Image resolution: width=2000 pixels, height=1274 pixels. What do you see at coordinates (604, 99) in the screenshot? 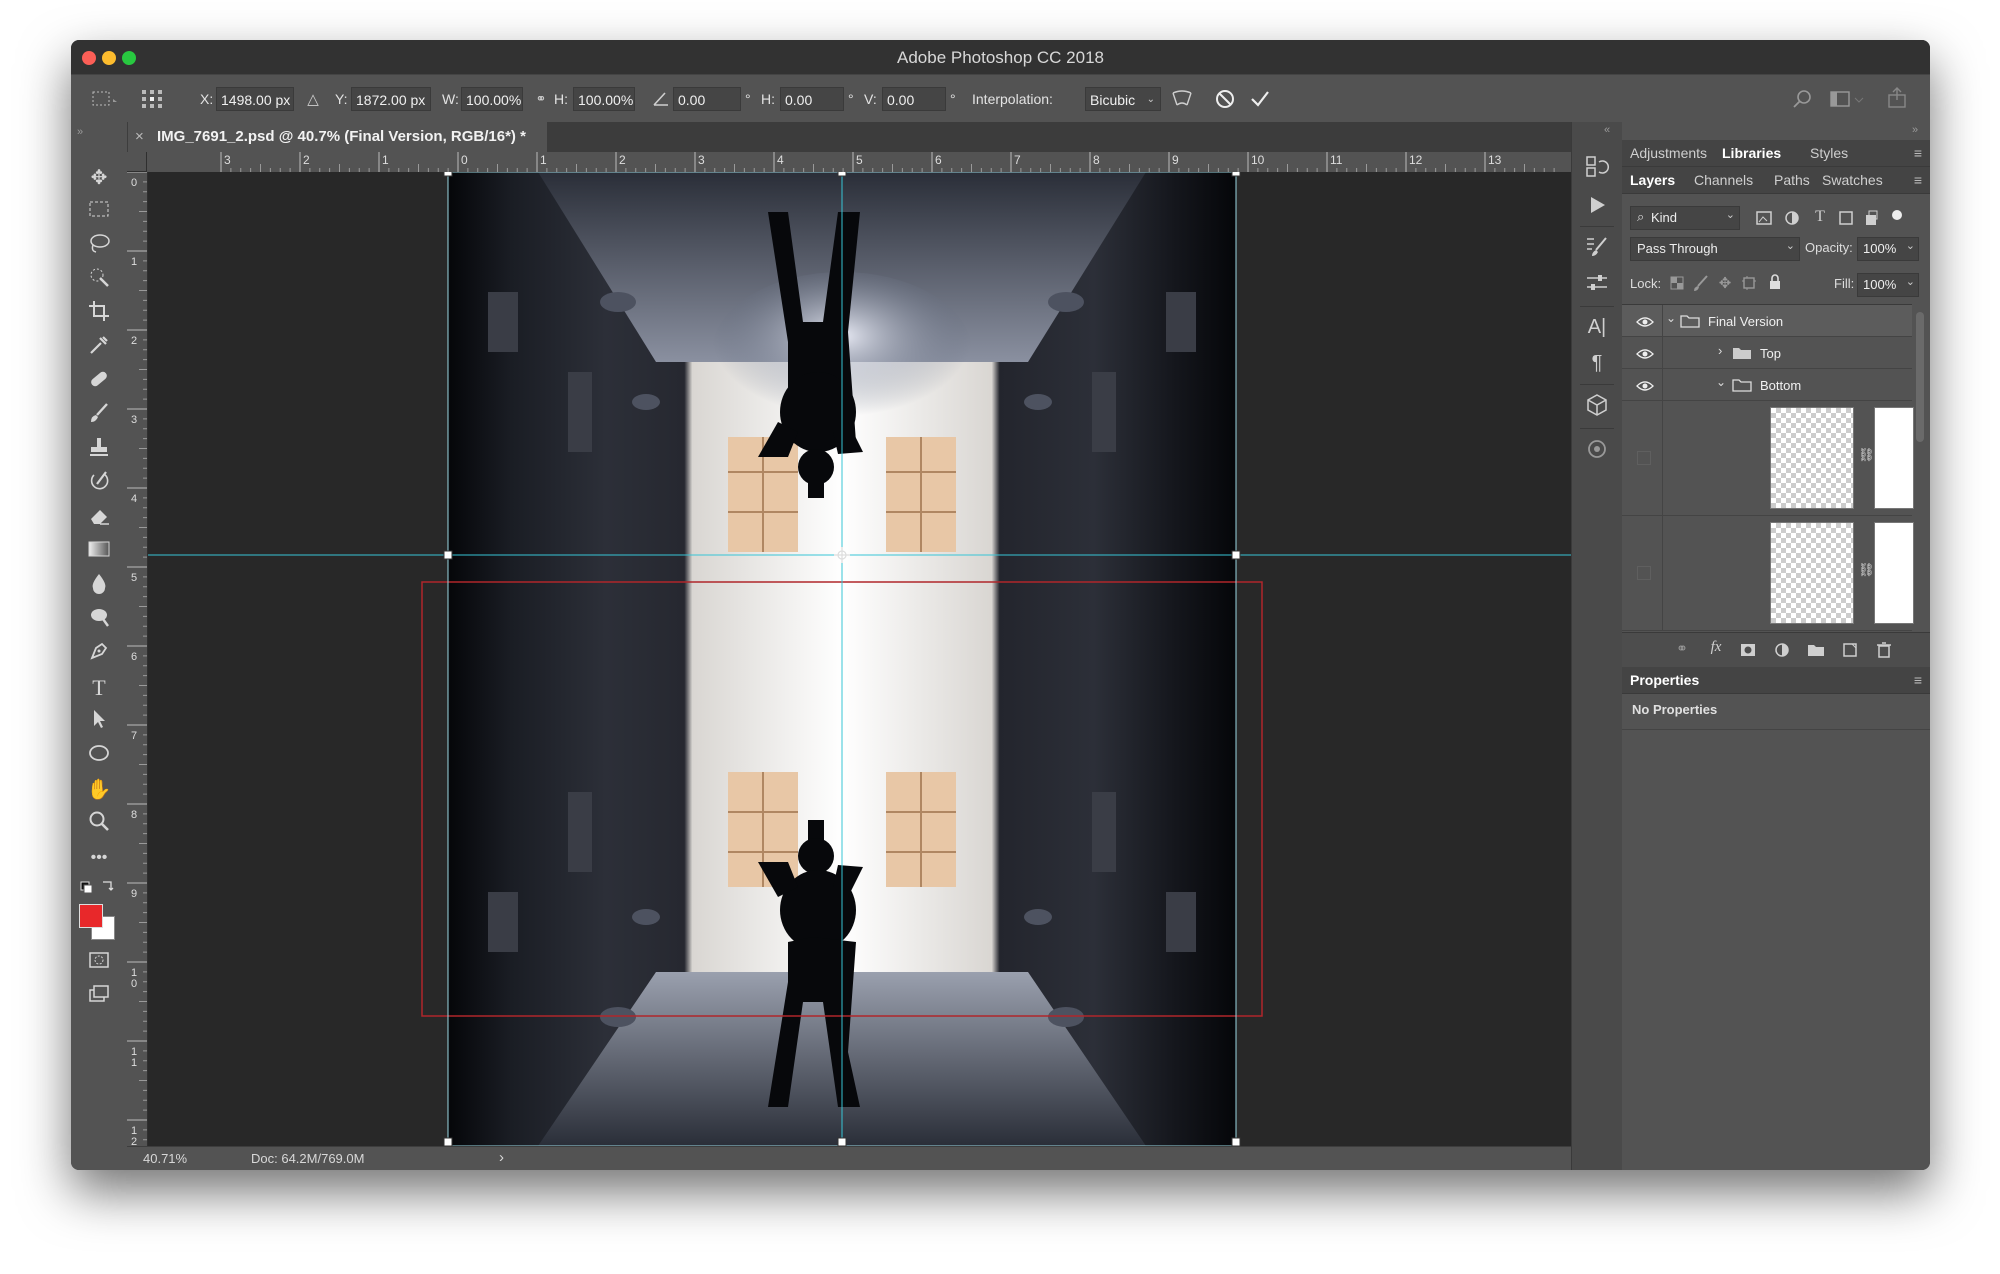
I see `height-field: 100.00%` at bounding box center [604, 99].